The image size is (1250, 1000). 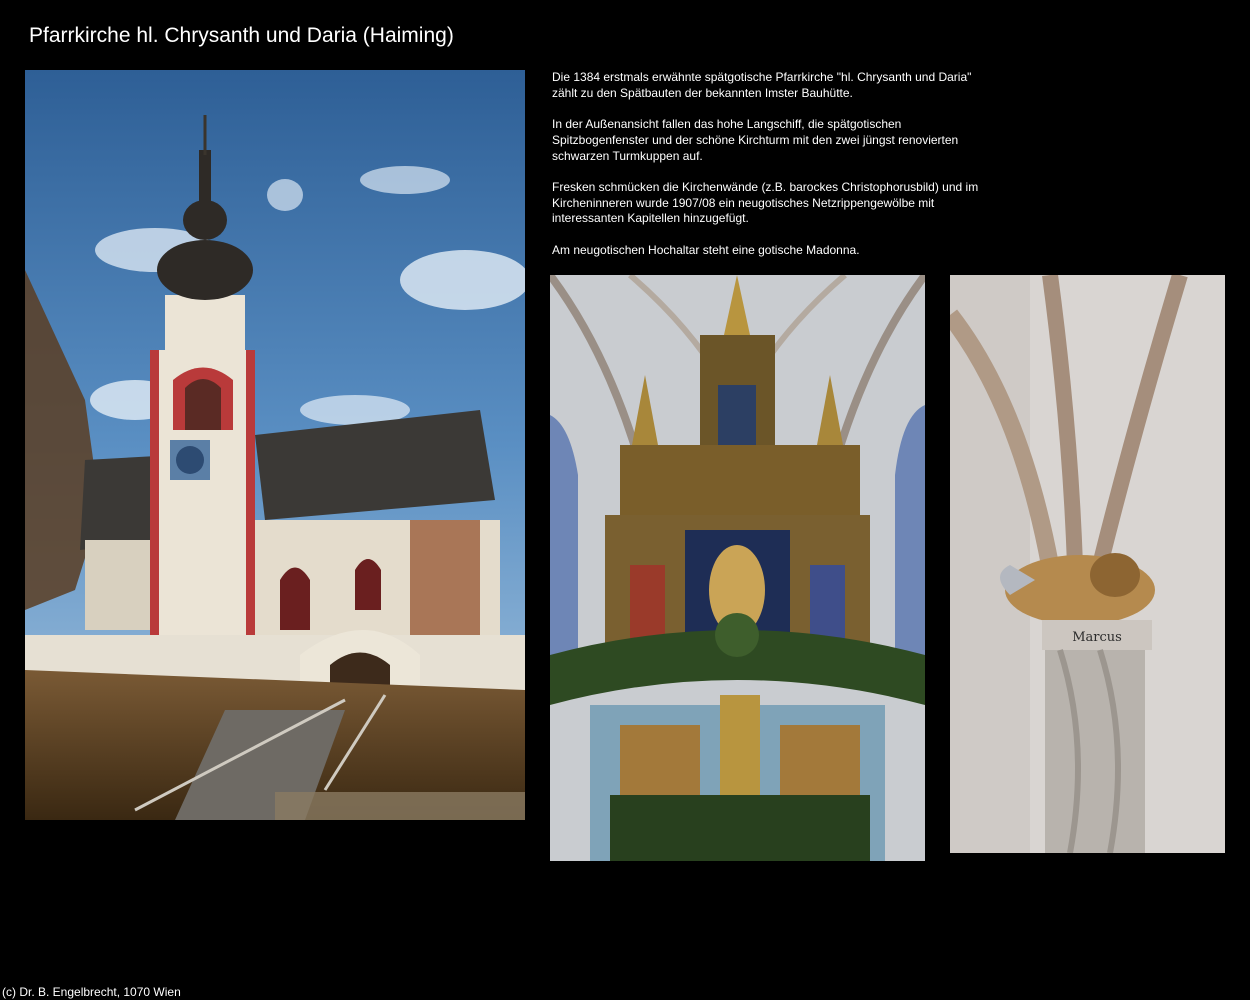 I want to click on capital-lion-photo: Marcus, so click(x=1087, y=564).